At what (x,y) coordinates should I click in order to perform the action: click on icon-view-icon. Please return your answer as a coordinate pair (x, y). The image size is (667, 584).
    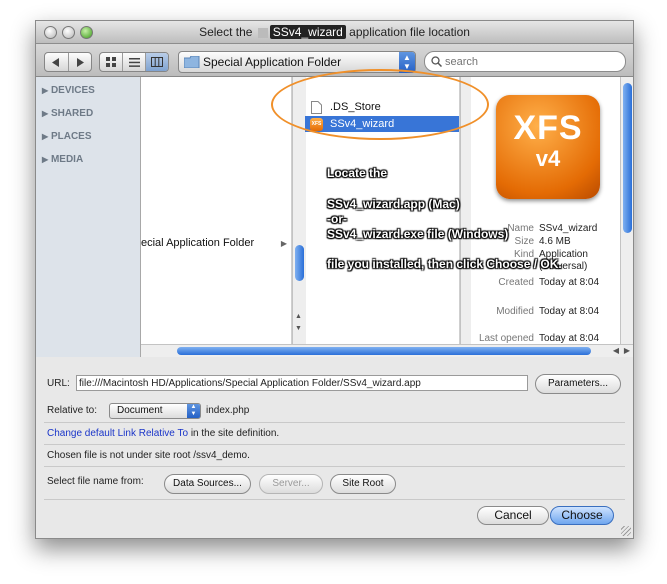
    Looking at the image, I should click on (111, 62).